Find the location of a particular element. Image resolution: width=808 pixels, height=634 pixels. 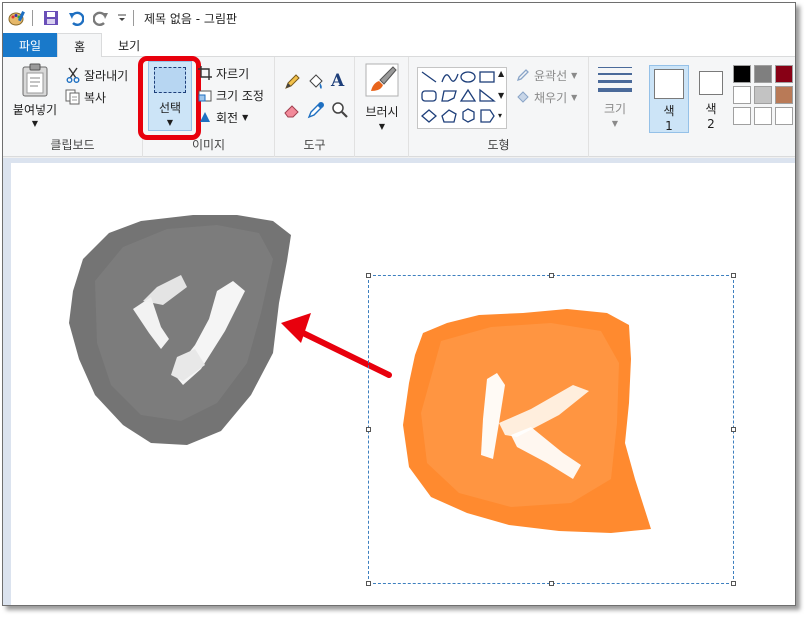

color2-swatch is located at coordinates (711, 83).